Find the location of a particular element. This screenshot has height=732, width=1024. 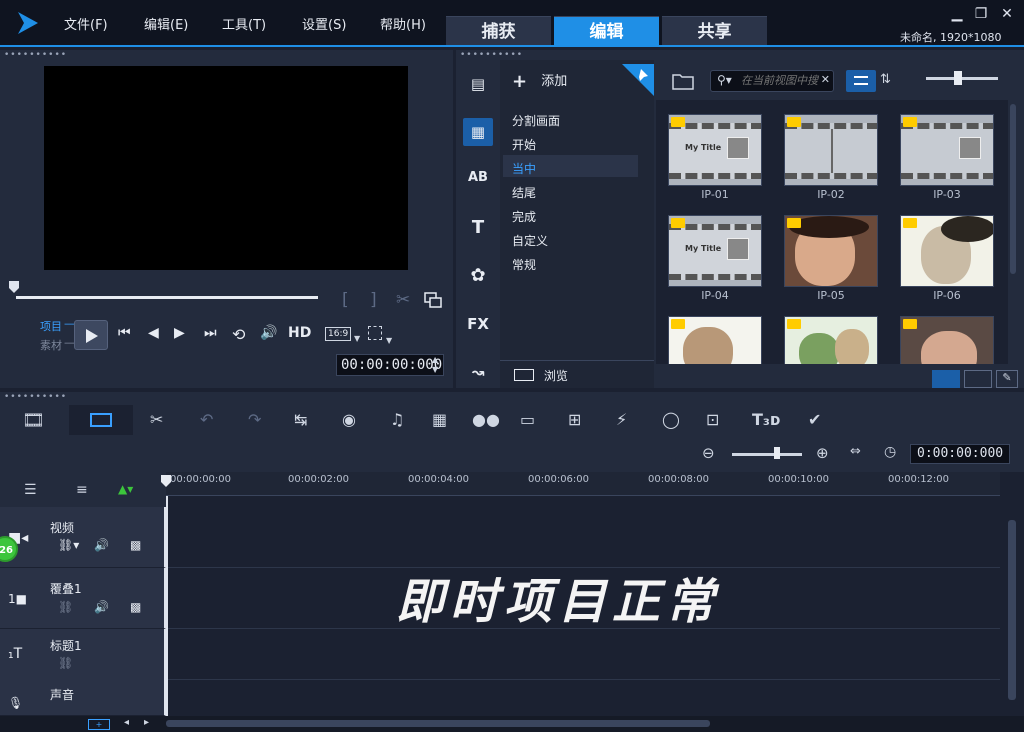

crop-dropdown-icon: ▼ is located at coordinates (389, 340).